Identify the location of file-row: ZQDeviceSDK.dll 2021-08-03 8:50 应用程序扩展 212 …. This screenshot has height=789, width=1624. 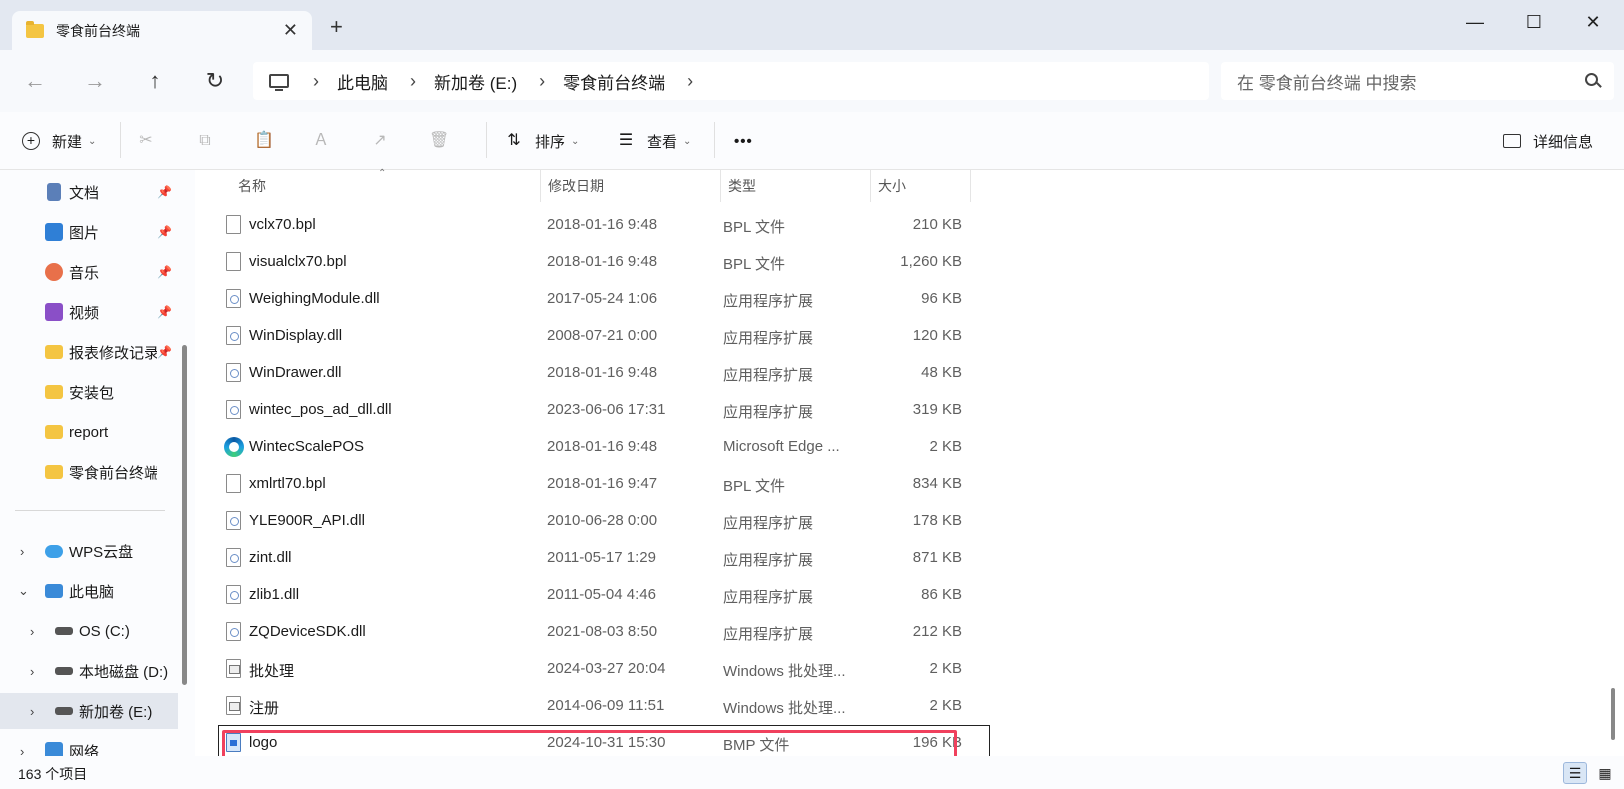
(909, 632).